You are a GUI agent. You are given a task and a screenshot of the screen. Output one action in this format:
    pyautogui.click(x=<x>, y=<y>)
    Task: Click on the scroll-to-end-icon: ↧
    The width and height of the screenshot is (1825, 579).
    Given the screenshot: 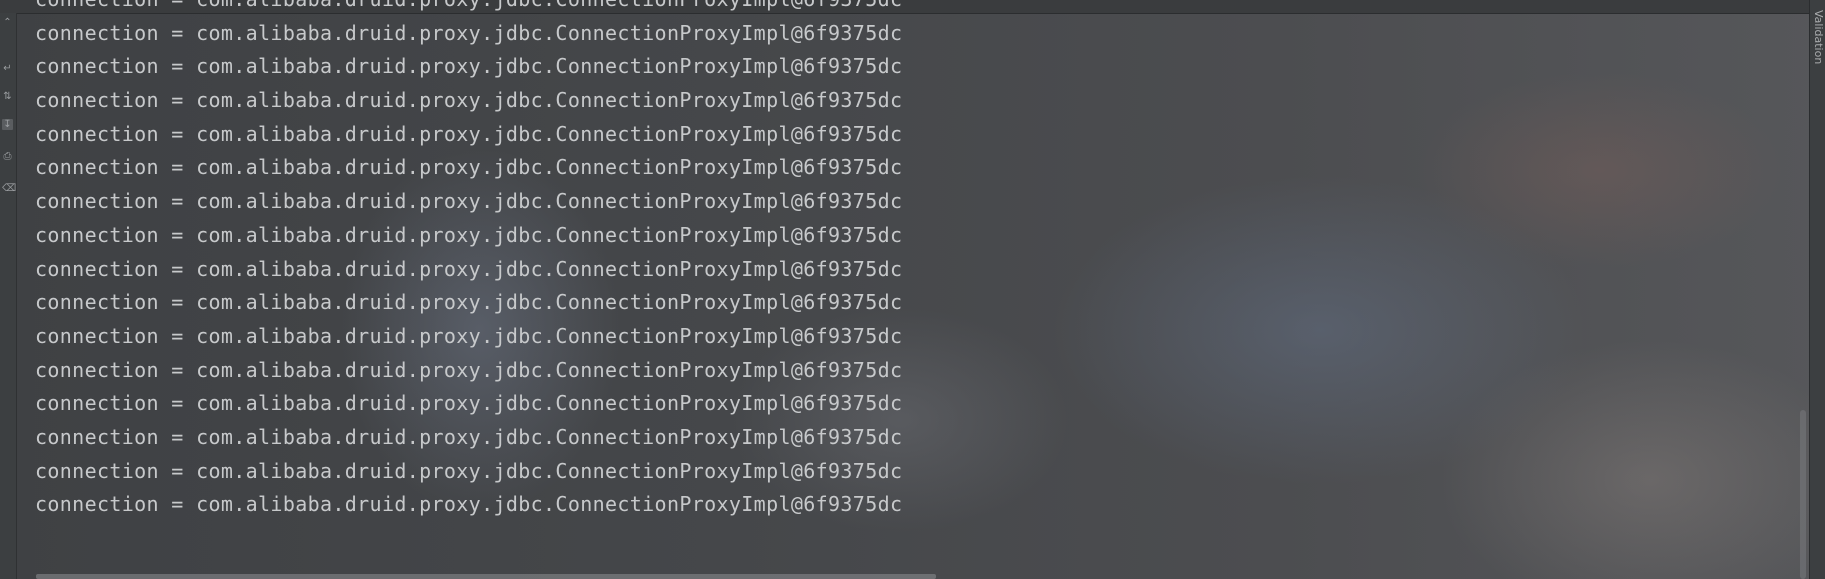 What is the action you would take?
    pyautogui.click(x=7, y=124)
    